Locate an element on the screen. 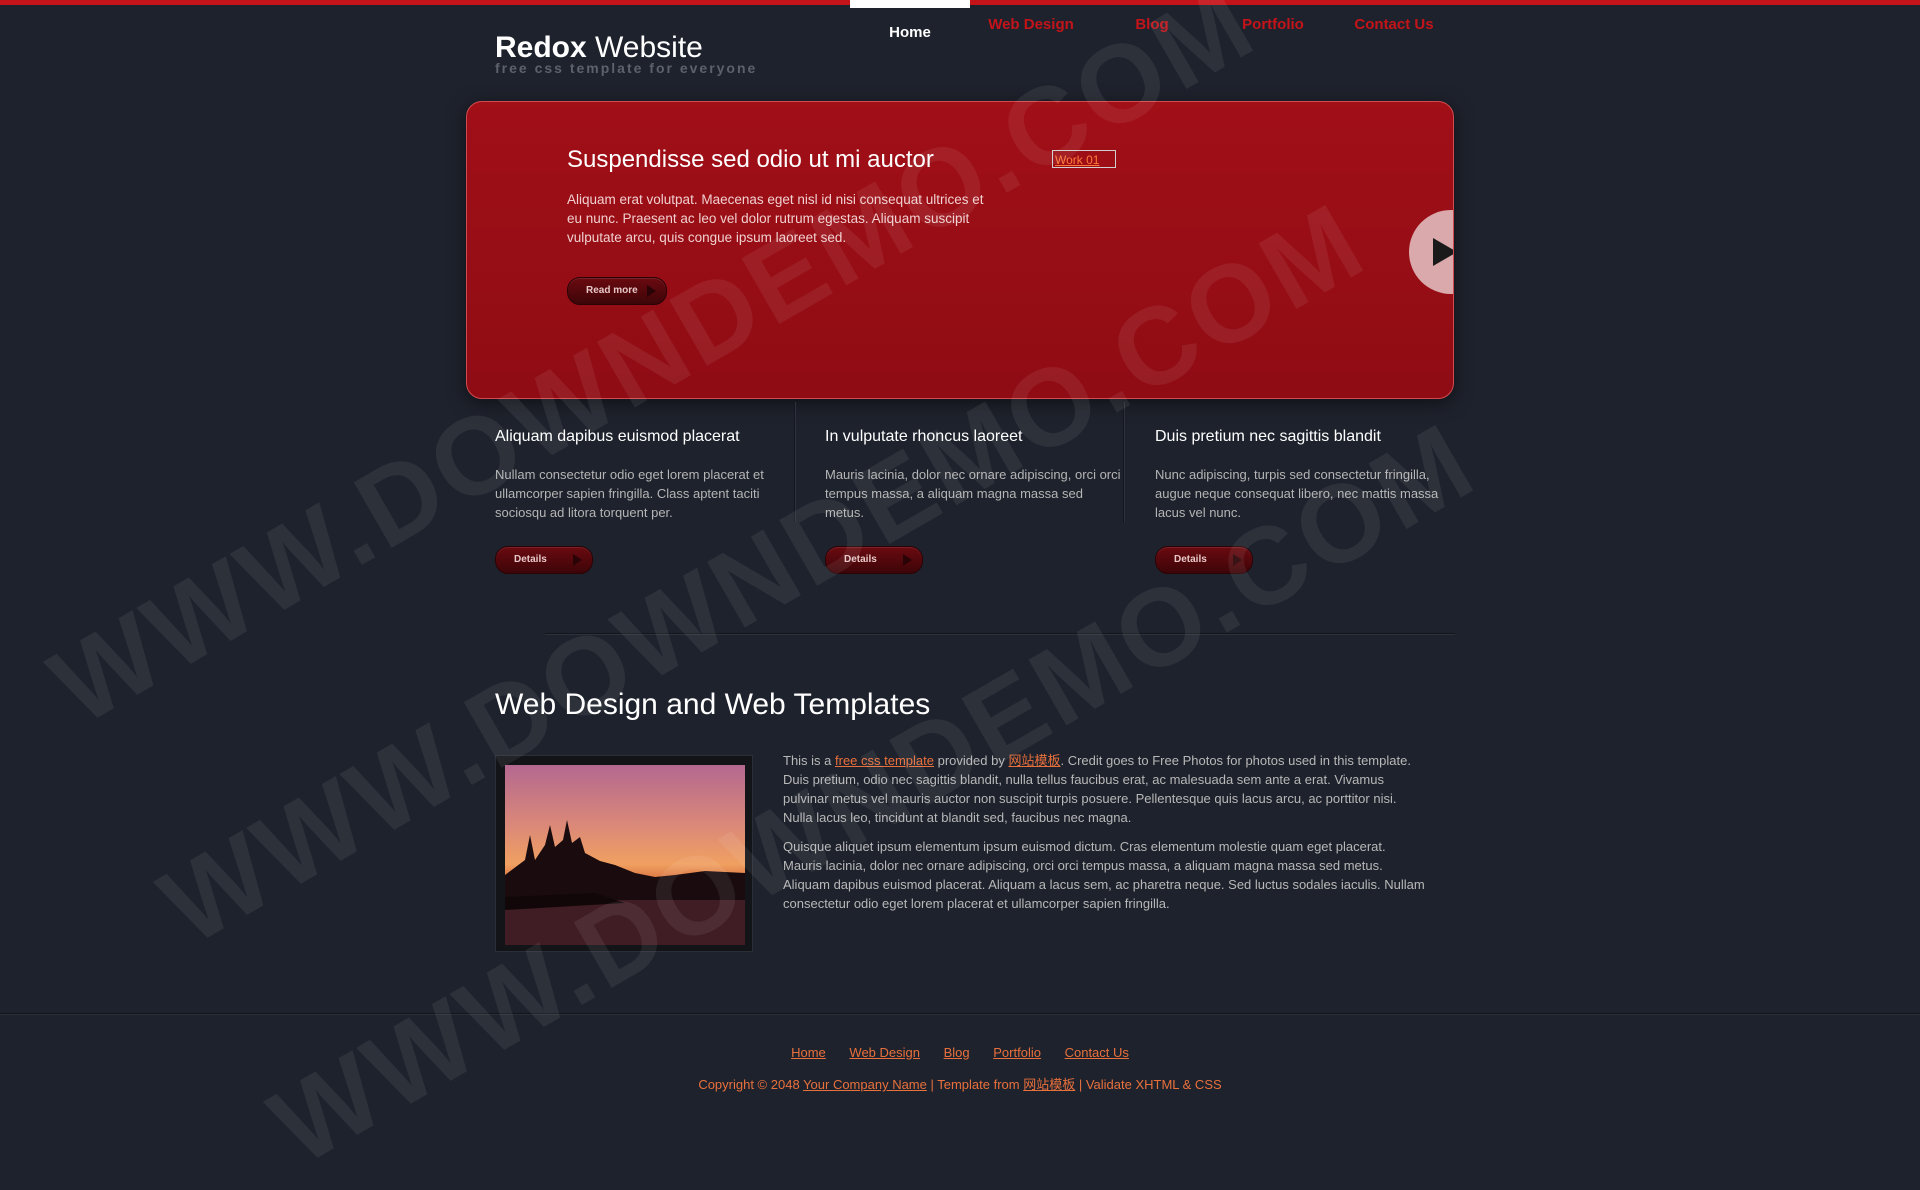 The width and height of the screenshot is (1920, 1190). footer-link-contact-us: Contact Us is located at coordinates (1097, 1052).